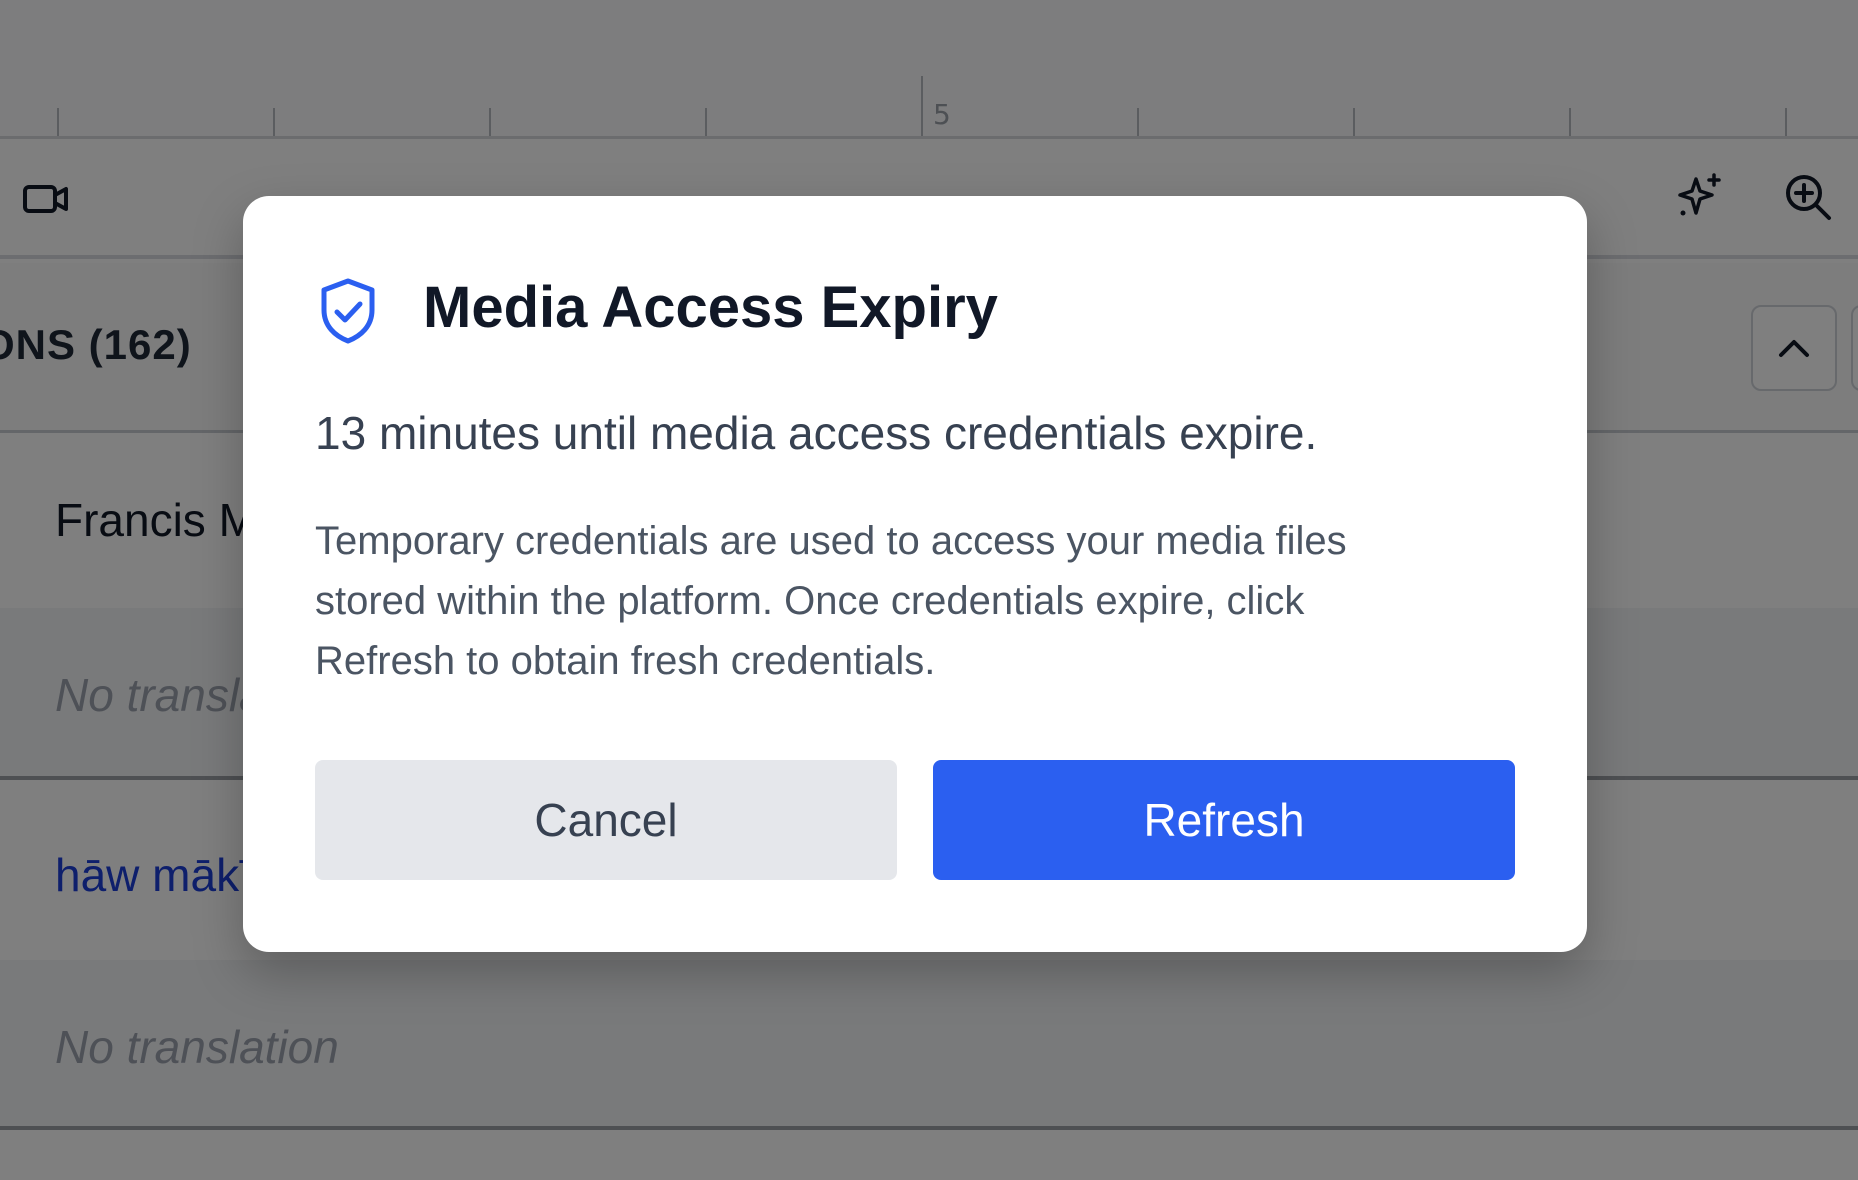 The width and height of the screenshot is (1858, 1180). Describe the element at coordinates (1224, 820) in the screenshot. I see `refresh-button: Refresh` at that location.